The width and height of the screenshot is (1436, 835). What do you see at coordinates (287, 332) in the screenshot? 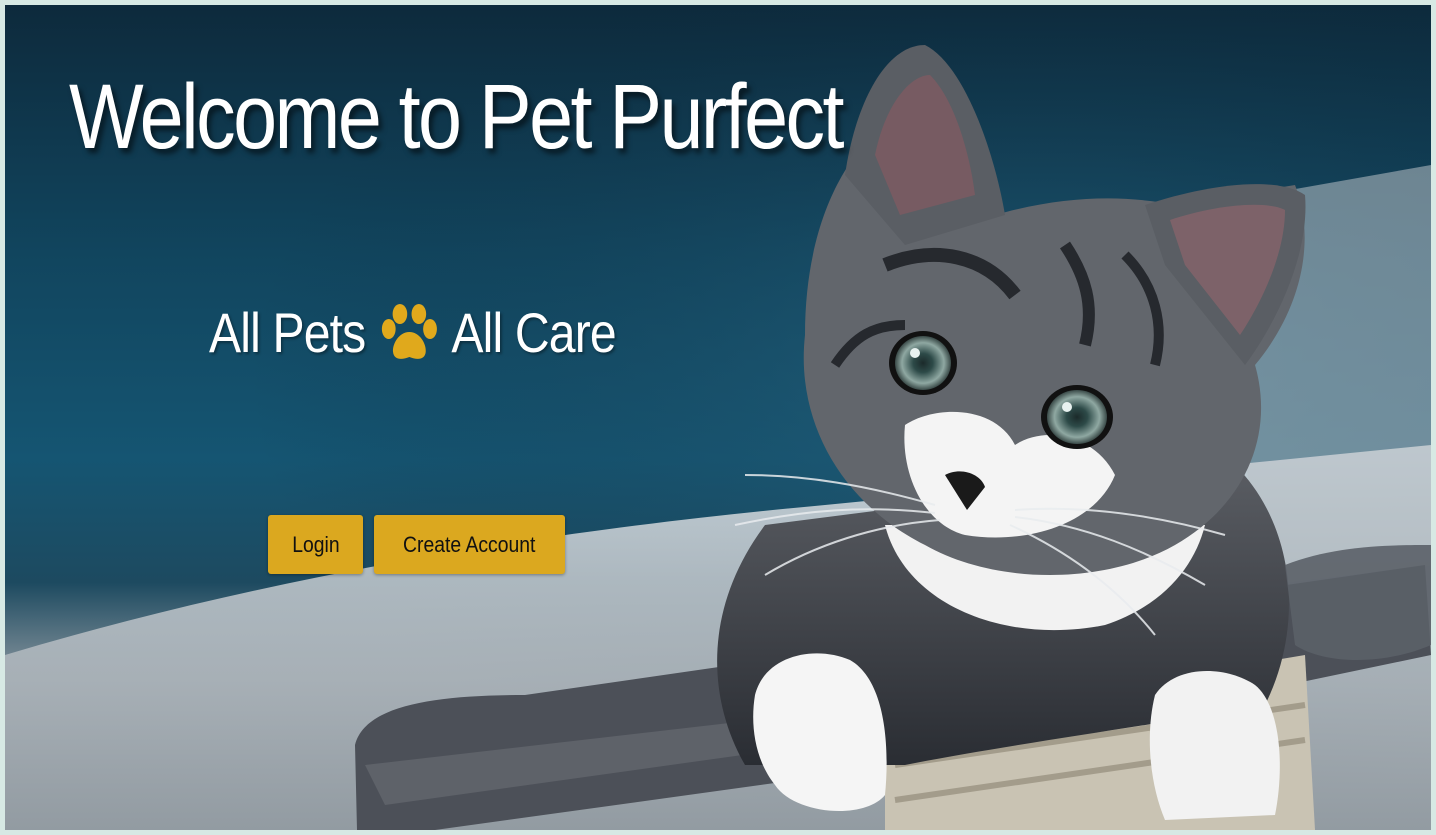
I see `tagline-left: All Pets` at bounding box center [287, 332].